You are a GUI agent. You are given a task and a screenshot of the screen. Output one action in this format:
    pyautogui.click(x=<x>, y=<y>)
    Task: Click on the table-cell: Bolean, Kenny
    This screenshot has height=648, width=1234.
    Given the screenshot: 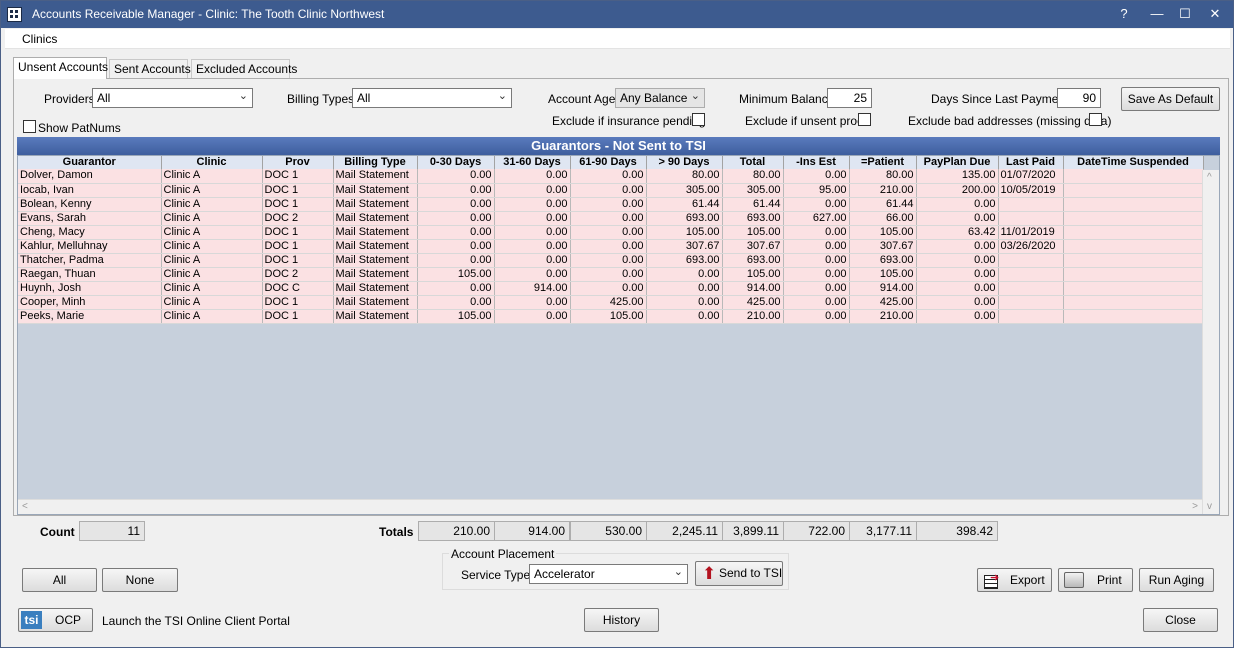 What is the action you would take?
    pyautogui.click(x=90, y=204)
    